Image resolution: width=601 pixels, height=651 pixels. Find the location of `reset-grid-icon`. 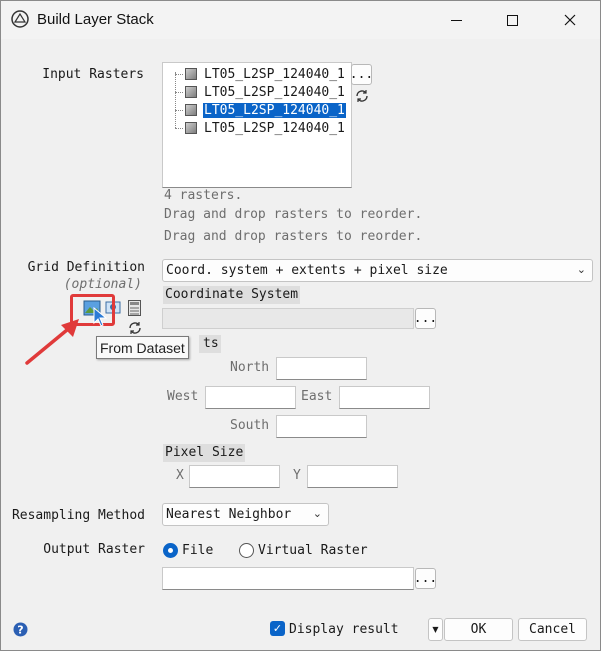

reset-grid-icon is located at coordinates (135, 328).